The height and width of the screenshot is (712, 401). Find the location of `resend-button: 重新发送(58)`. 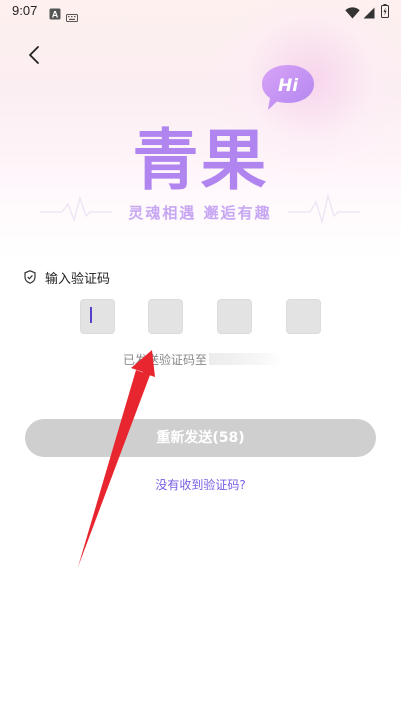

resend-button: 重新发送(58) is located at coordinates (200, 438).